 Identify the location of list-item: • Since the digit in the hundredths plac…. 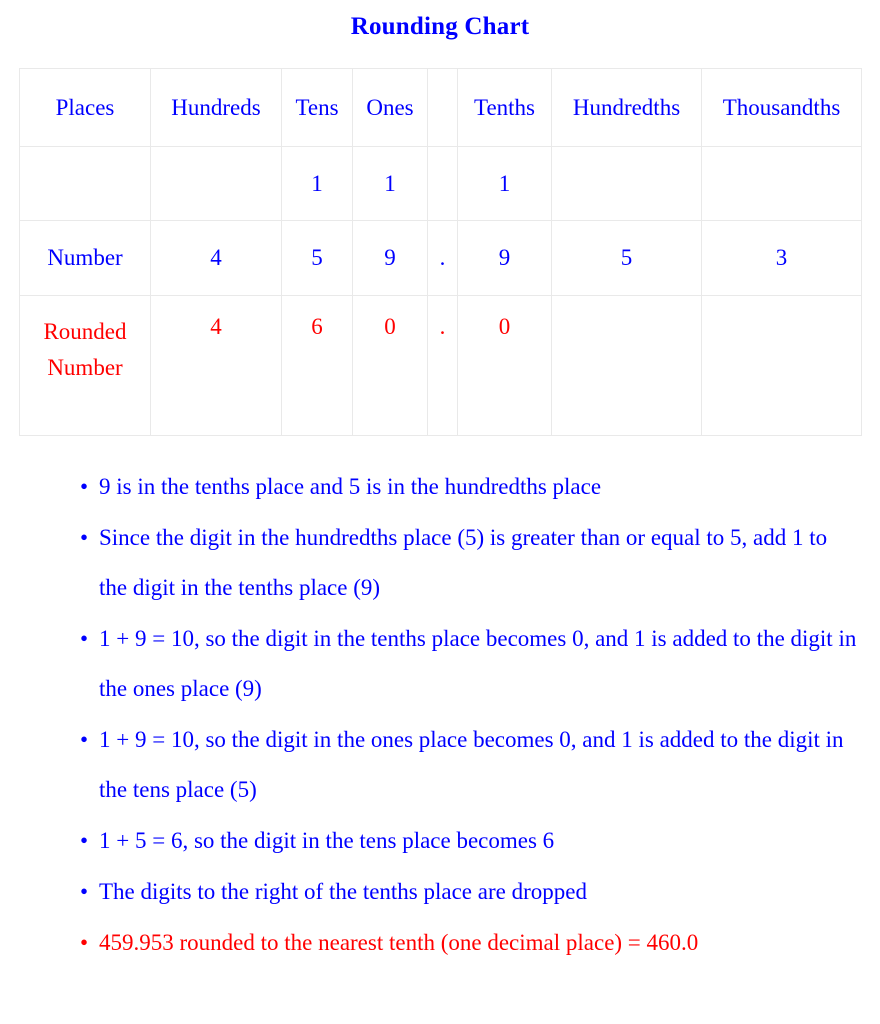
(465, 563).